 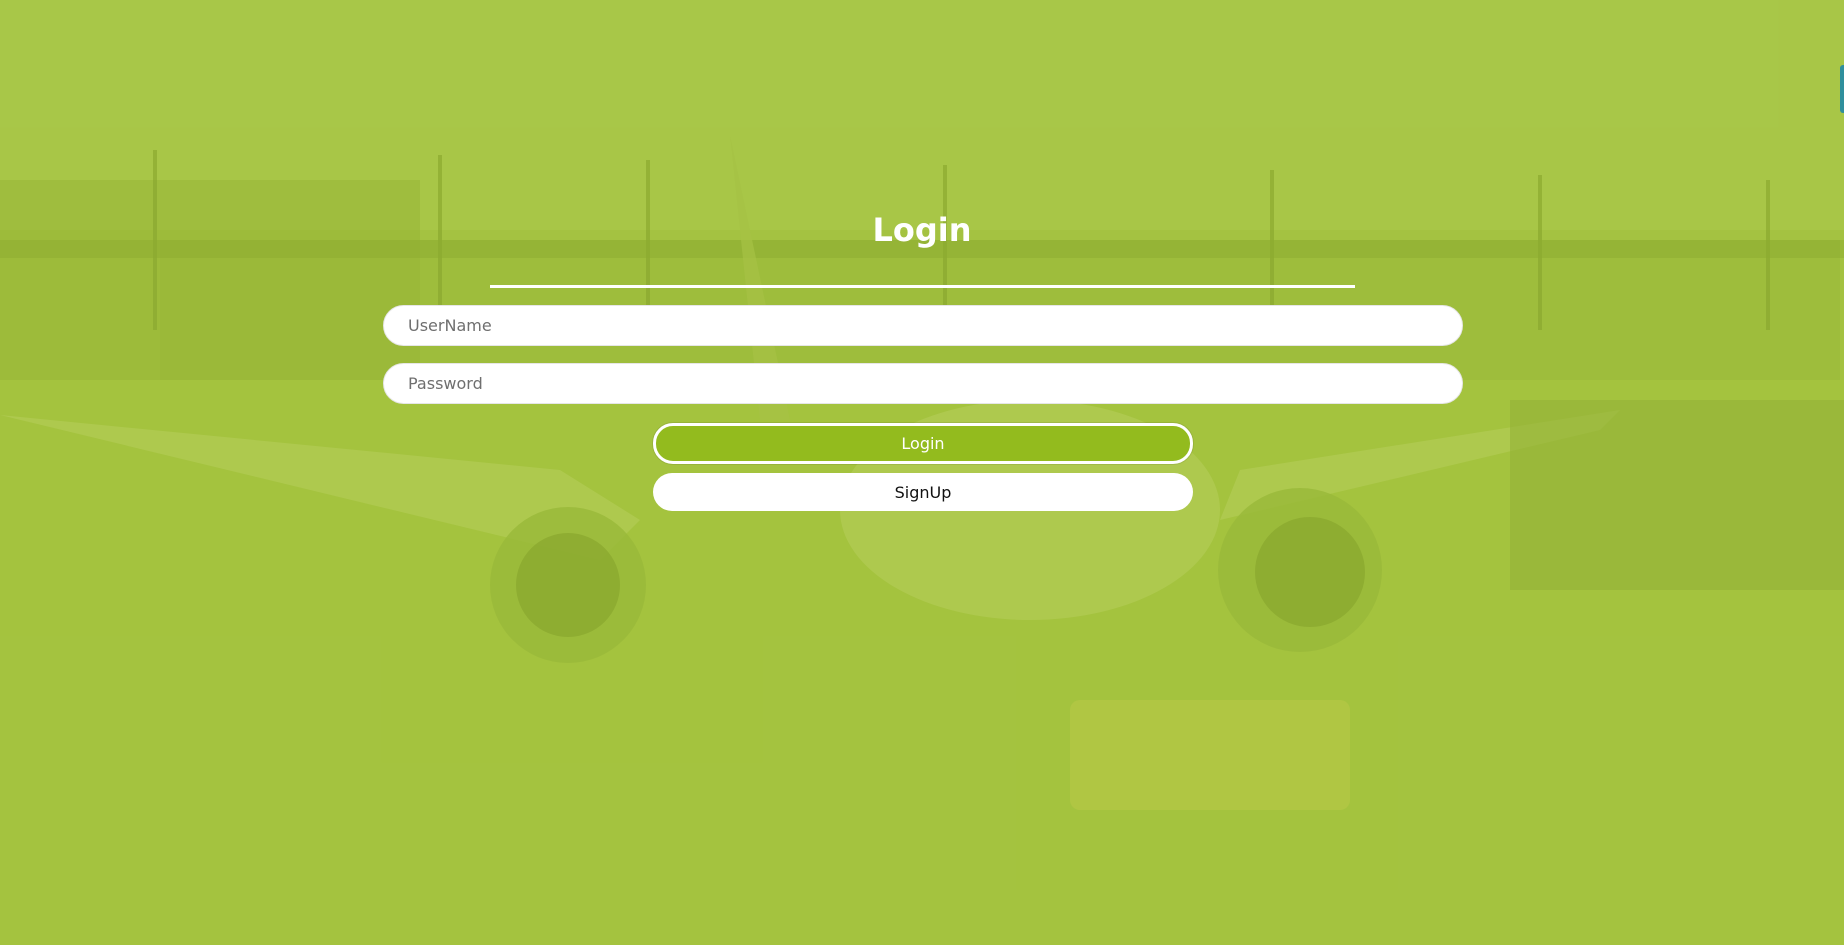 What do you see at coordinates (923, 383) in the screenshot?
I see `password-input` at bounding box center [923, 383].